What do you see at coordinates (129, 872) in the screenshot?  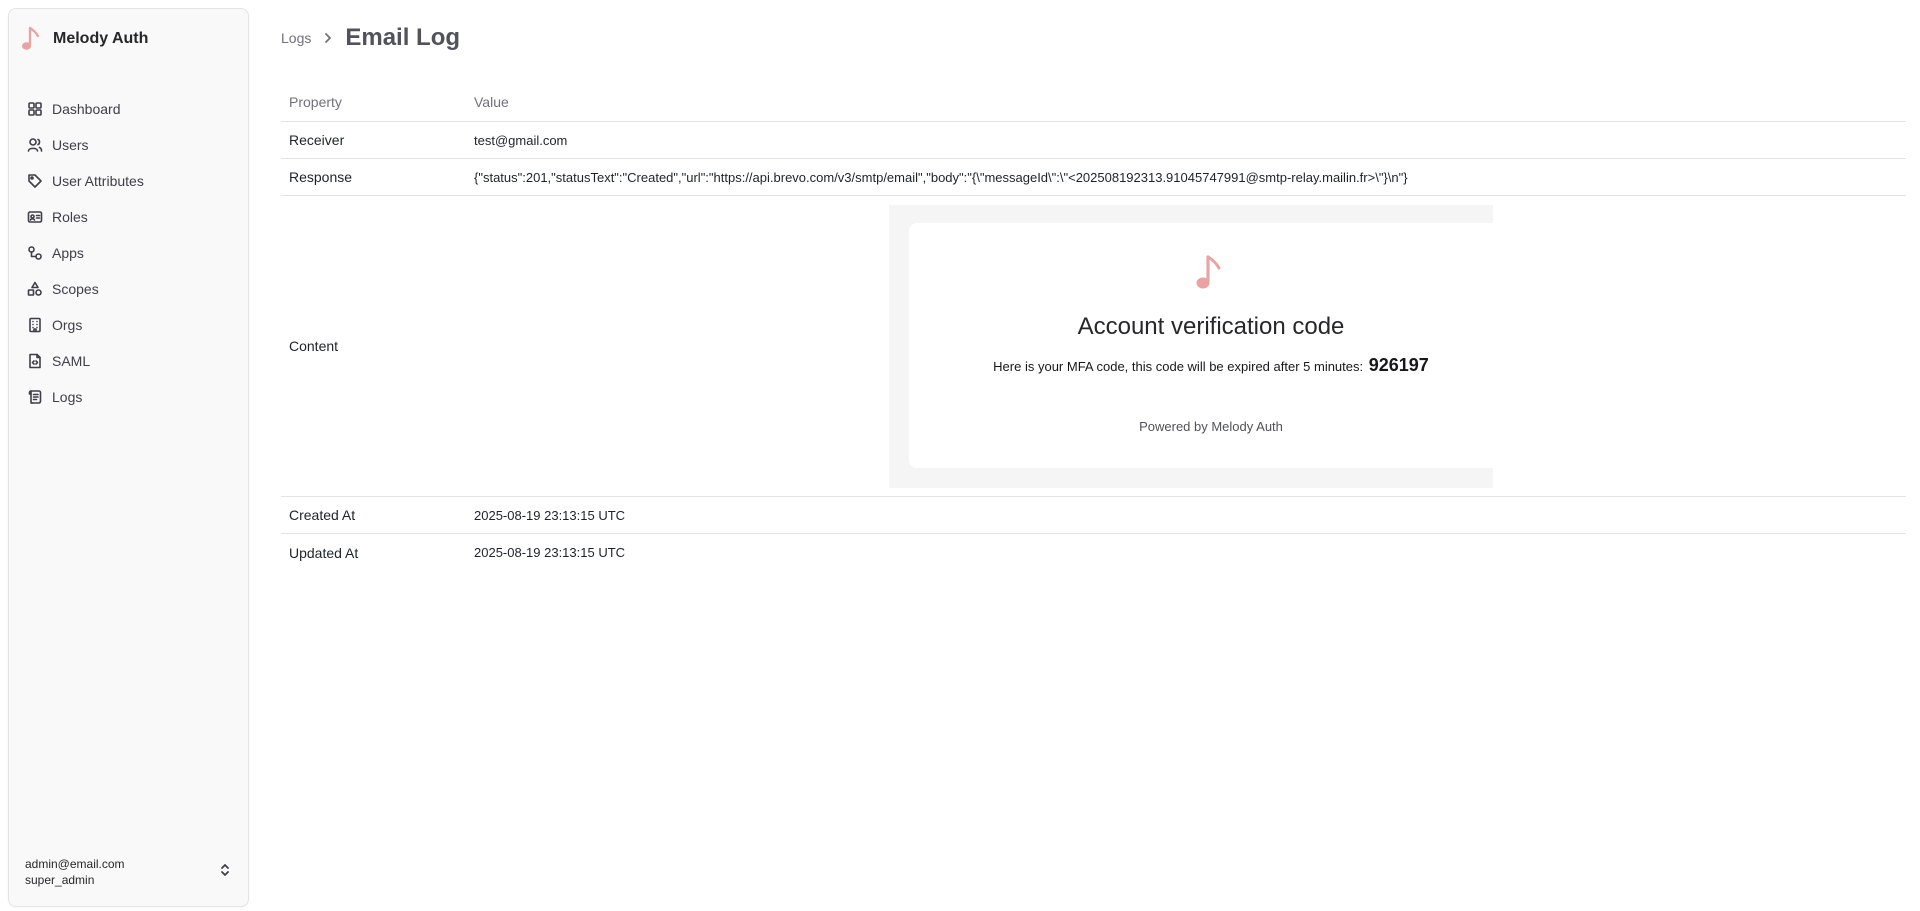 I see `user-menu: admin@email.com super_admin` at bounding box center [129, 872].